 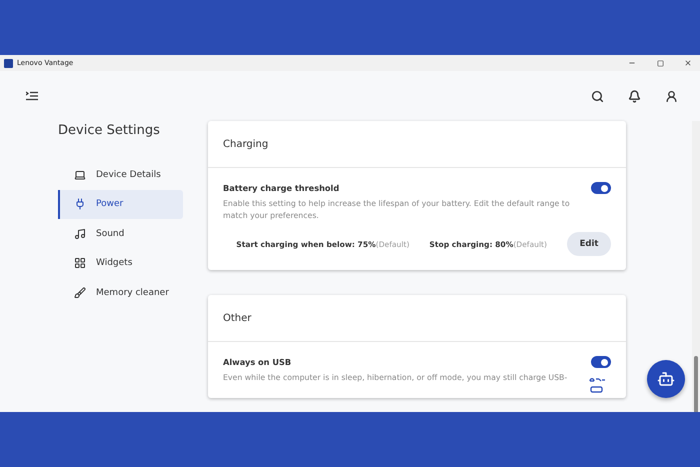 What do you see at coordinates (120, 233) in the screenshot?
I see `sidebar-item: Sound` at bounding box center [120, 233].